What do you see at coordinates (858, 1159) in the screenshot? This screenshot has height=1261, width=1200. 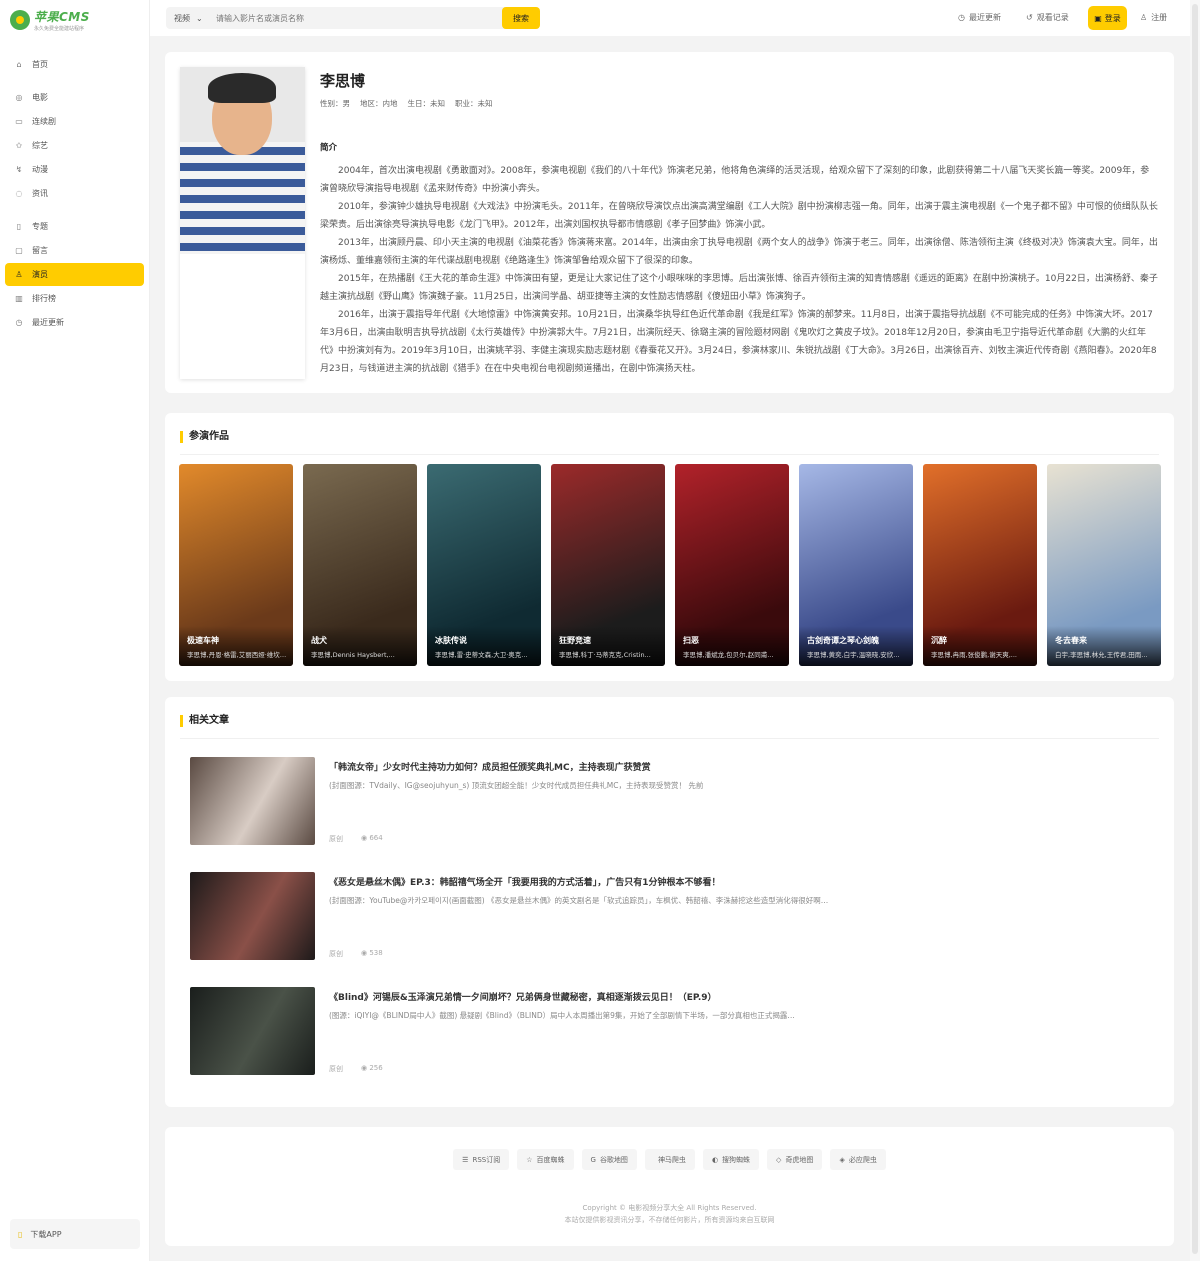 I see `footer-link: ◈ 必应爬虫` at bounding box center [858, 1159].